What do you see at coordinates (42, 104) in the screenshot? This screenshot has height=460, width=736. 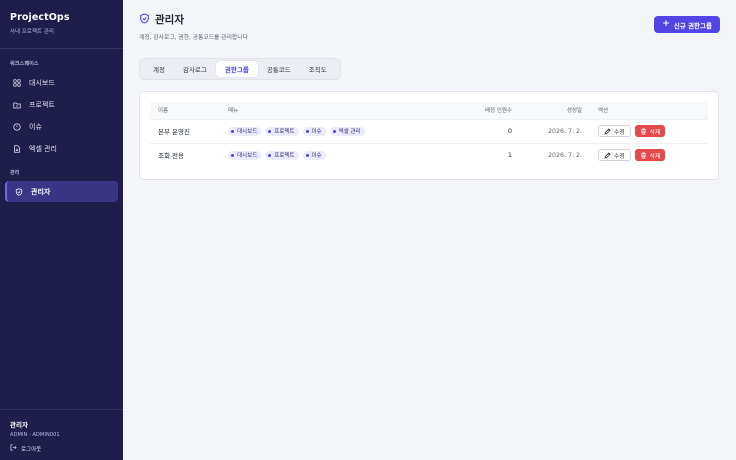 I see `sidebar-item-label: 프로젝트` at bounding box center [42, 104].